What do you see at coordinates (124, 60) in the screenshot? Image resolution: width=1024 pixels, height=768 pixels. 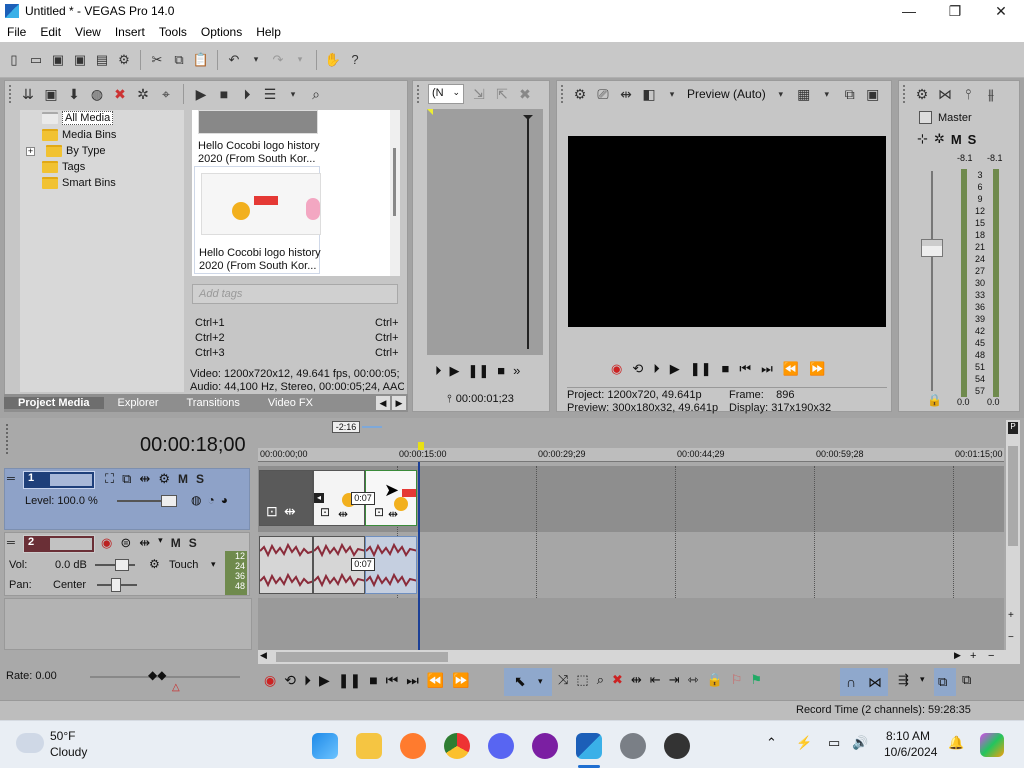 I see `properties-icon: ⚙` at bounding box center [124, 60].